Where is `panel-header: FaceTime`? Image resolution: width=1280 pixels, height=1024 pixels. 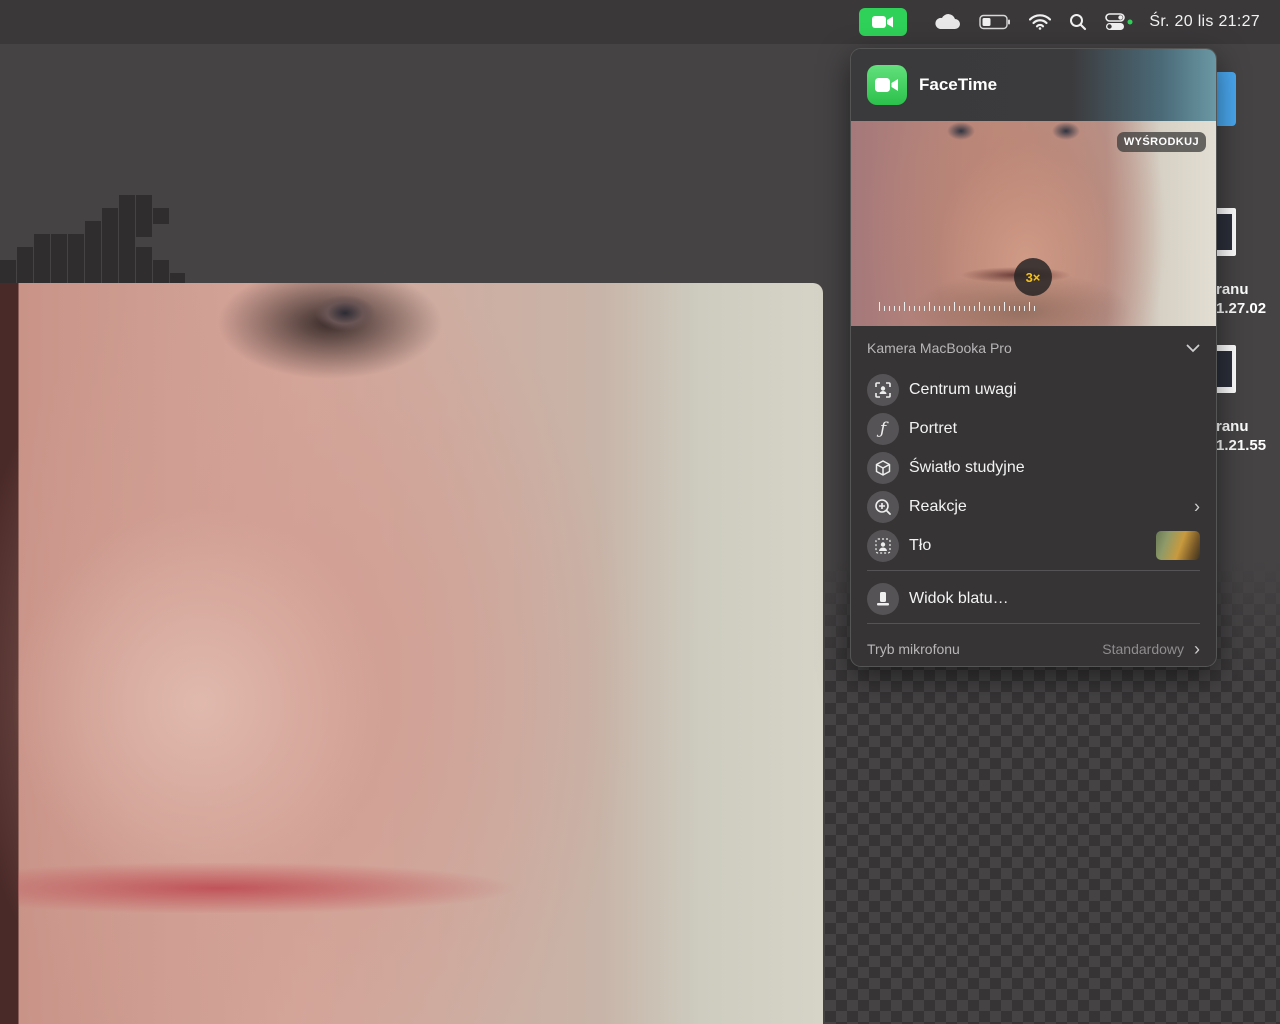 panel-header: FaceTime is located at coordinates (1033, 85).